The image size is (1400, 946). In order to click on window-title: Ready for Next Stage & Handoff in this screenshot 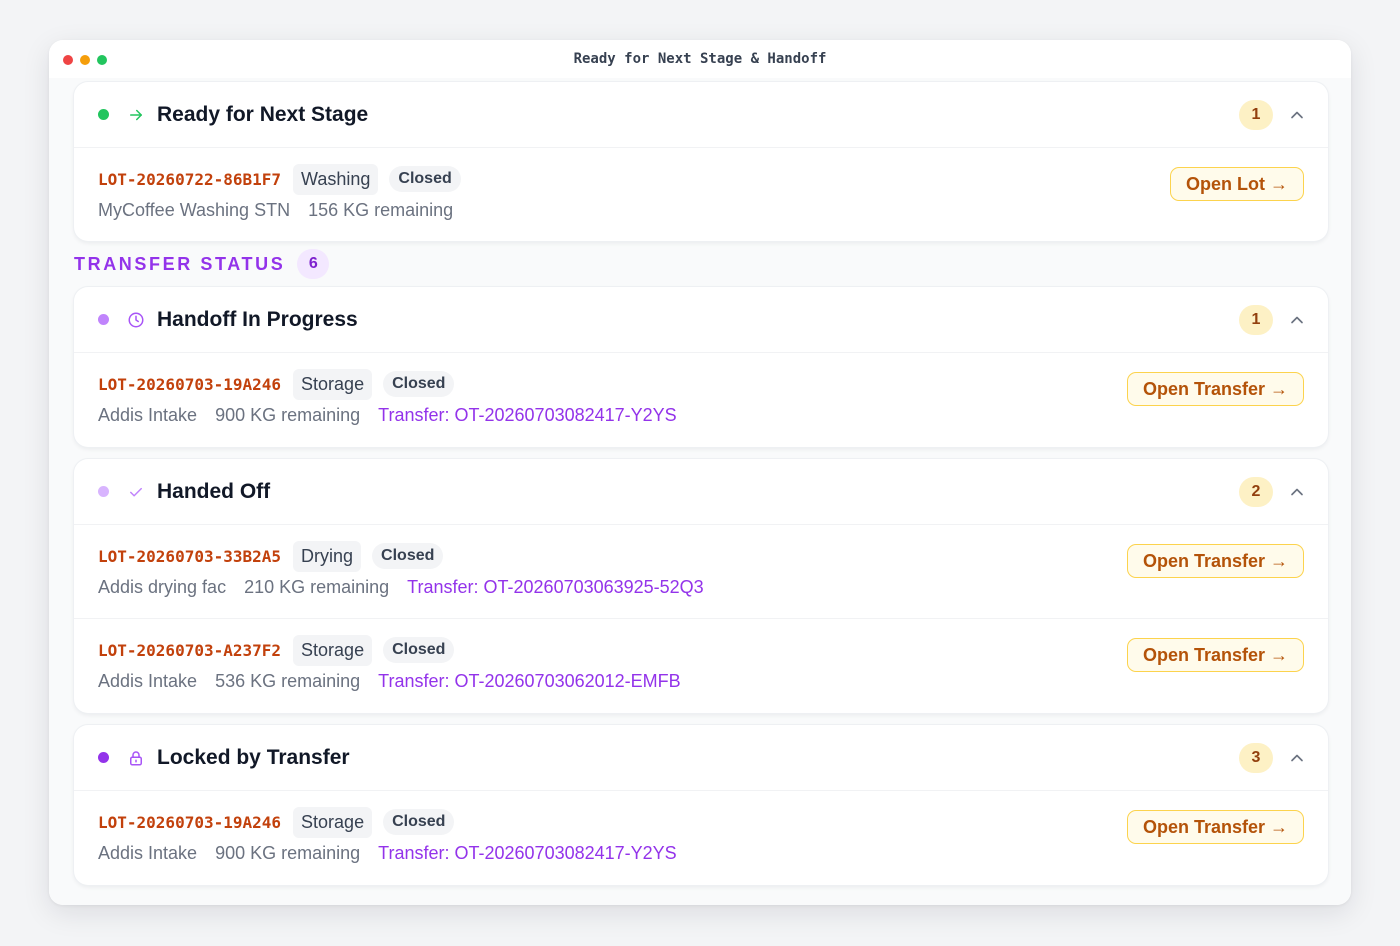, I will do `click(700, 59)`.